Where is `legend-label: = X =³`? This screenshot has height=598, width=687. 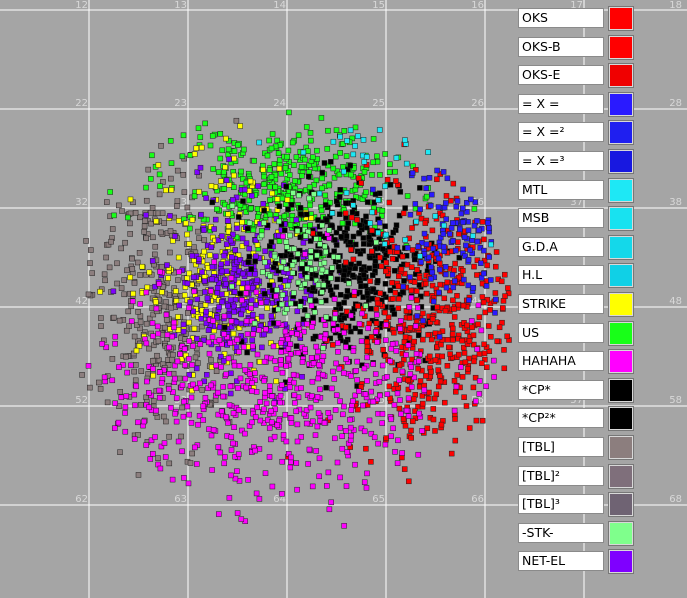 legend-label: = X =³ is located at coordinates (561, 160).